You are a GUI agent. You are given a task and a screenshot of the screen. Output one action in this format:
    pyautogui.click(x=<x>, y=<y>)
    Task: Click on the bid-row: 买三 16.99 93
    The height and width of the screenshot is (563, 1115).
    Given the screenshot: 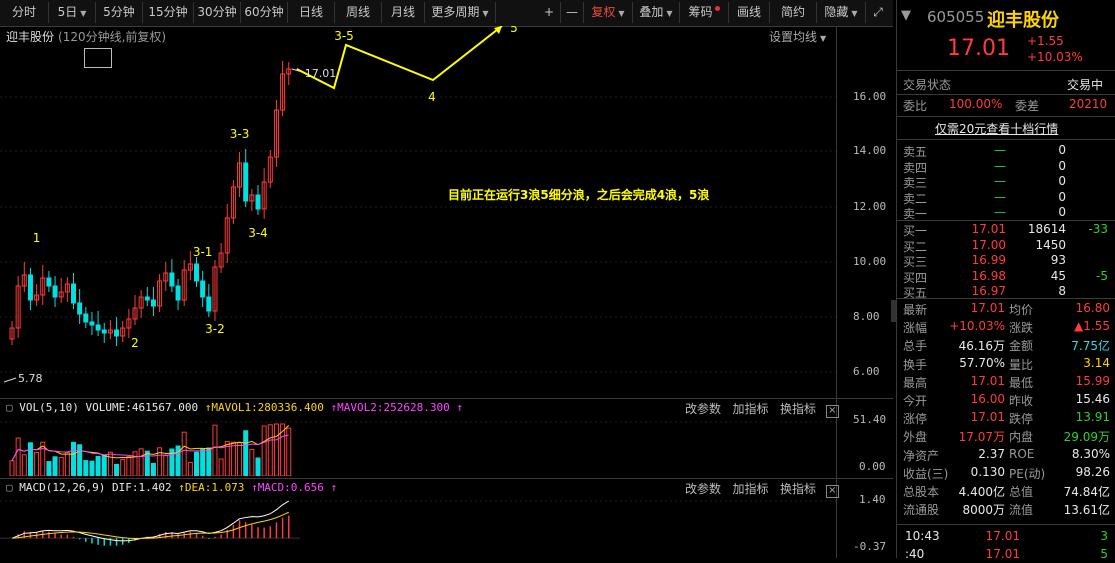 What is the action you would take?
    pyautogui.click(x=1006, y=261)
    